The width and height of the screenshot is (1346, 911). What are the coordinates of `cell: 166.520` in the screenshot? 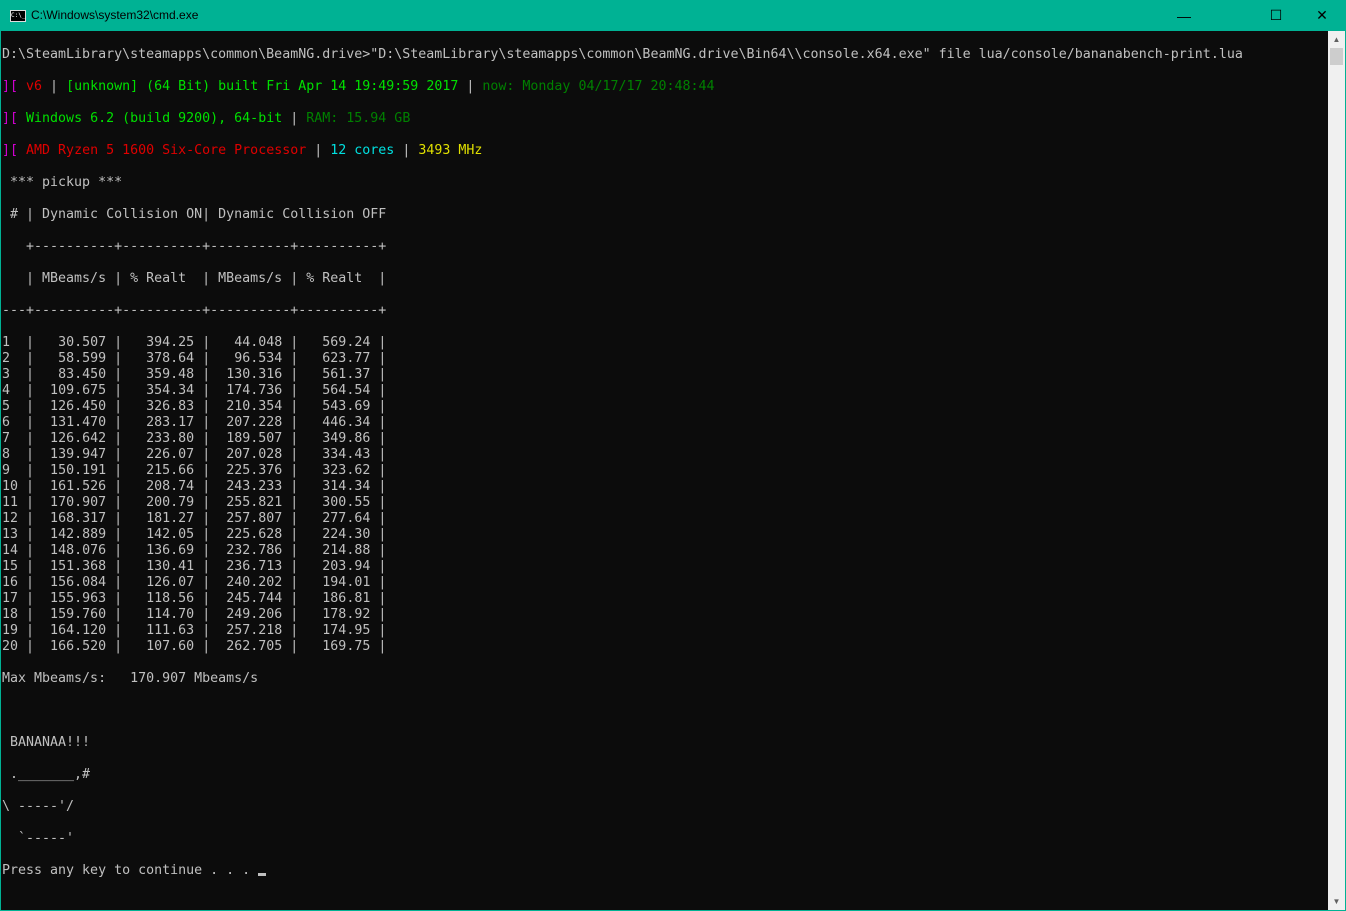 It's located at (70, 646).